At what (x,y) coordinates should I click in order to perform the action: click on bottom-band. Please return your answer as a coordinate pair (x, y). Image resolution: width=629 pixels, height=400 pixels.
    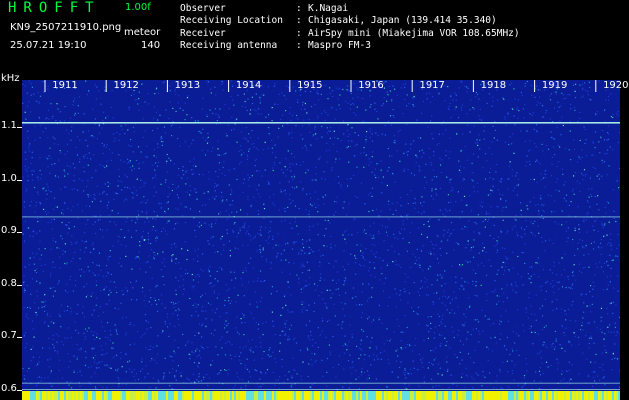
    Looking at the image, I should click on (321, 395).